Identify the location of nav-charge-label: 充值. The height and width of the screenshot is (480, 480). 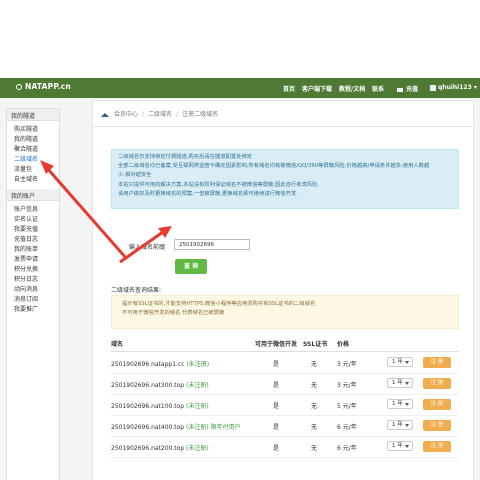
(412, 89).